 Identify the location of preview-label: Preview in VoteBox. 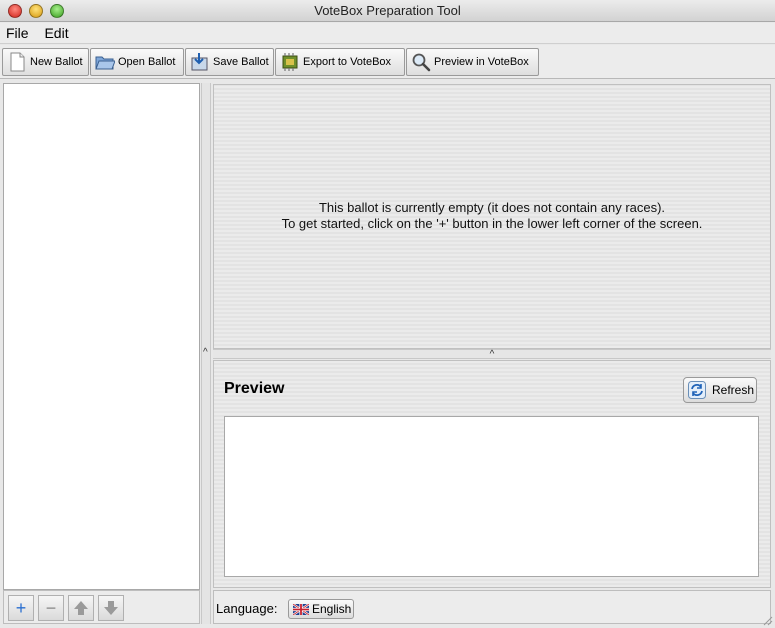
(481, 62).